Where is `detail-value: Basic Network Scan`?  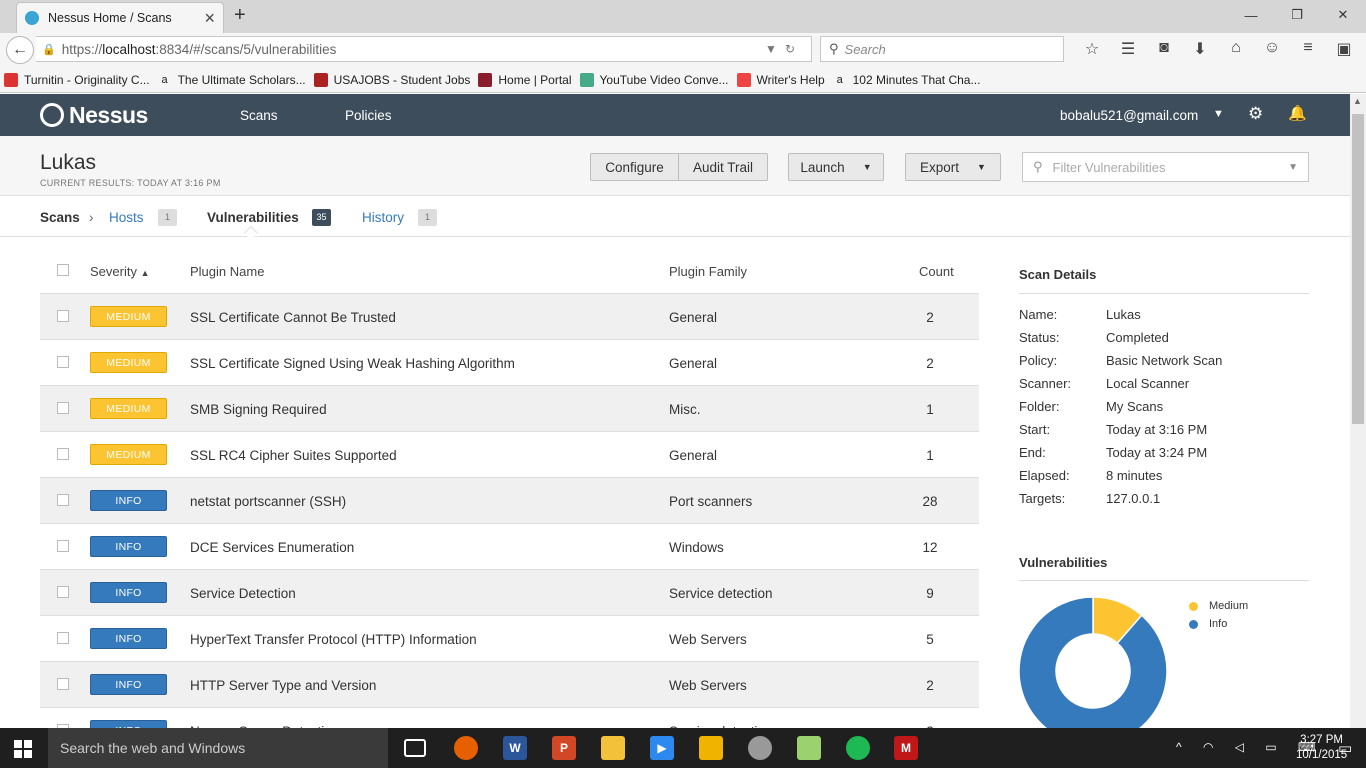
detail-value: Basic Network Scan is located at coordinates (1164, 360).